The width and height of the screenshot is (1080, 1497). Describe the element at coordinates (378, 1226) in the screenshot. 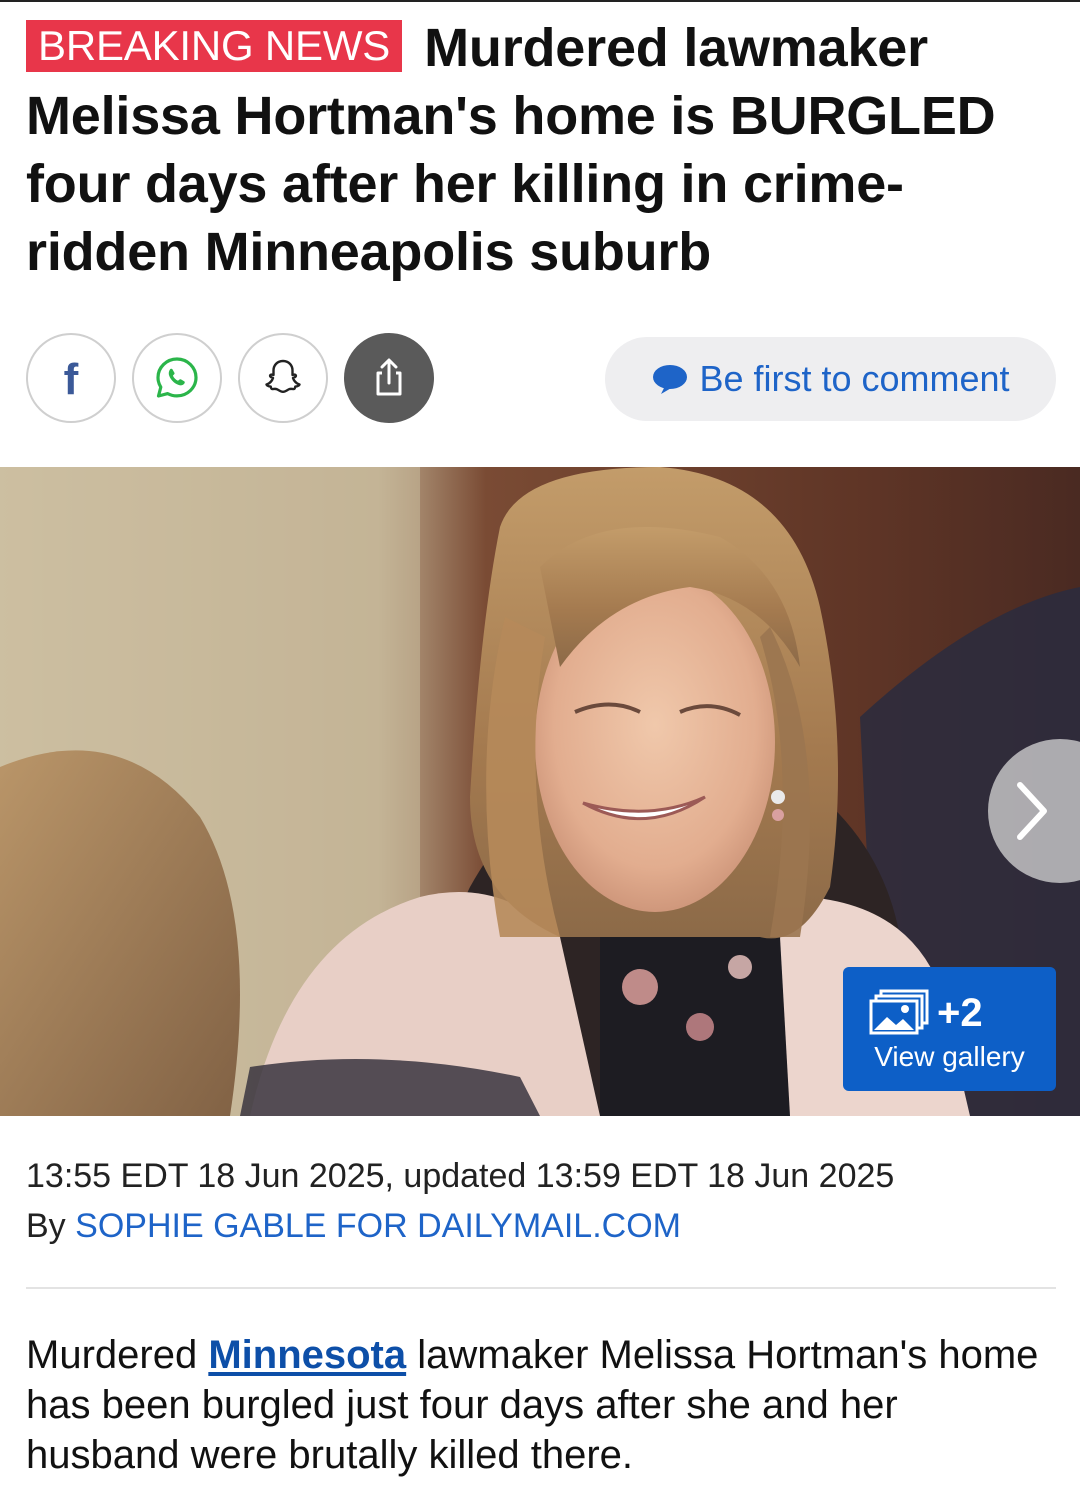

I see `author-link: SOPHIE GABLE FOR DAILYMAIL.COM` at that location.